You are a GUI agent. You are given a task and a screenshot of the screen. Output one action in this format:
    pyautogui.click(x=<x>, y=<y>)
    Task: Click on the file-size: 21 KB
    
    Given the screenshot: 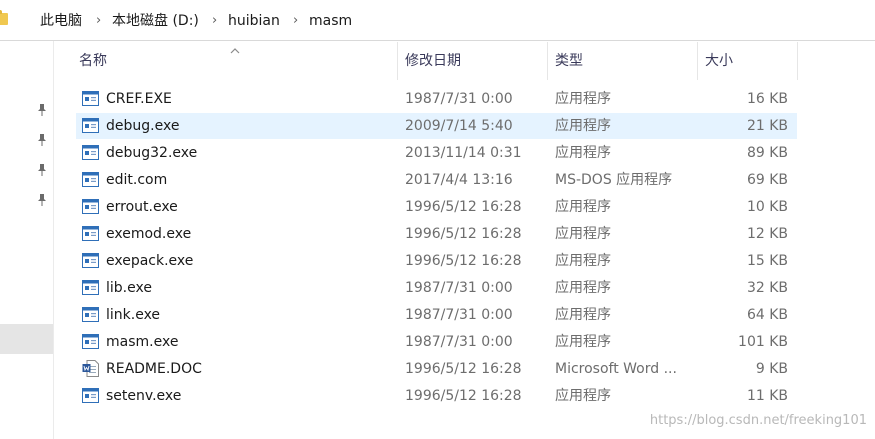 What is the action you would take?
    pyautogui.click(x=767, y=126)
    